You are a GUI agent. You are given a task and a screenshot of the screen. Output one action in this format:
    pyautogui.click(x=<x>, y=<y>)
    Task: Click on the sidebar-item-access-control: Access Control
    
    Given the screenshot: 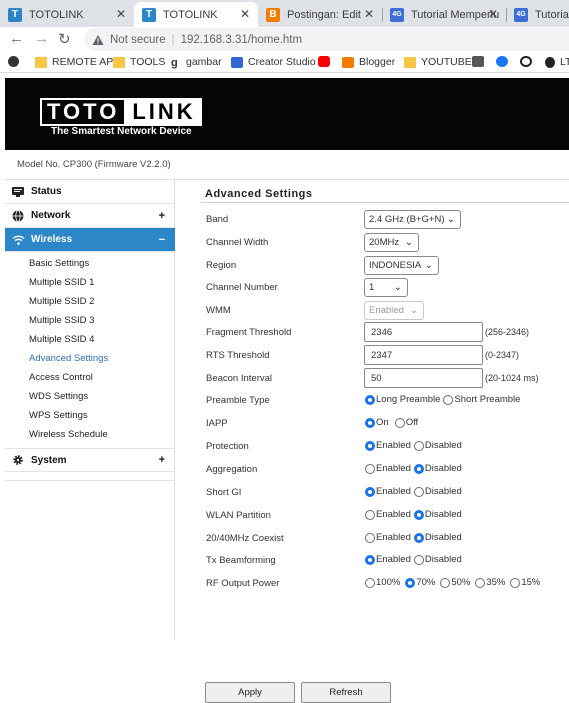 What is the action you would take?
    pyautogui.click(x=61, y=377)
    